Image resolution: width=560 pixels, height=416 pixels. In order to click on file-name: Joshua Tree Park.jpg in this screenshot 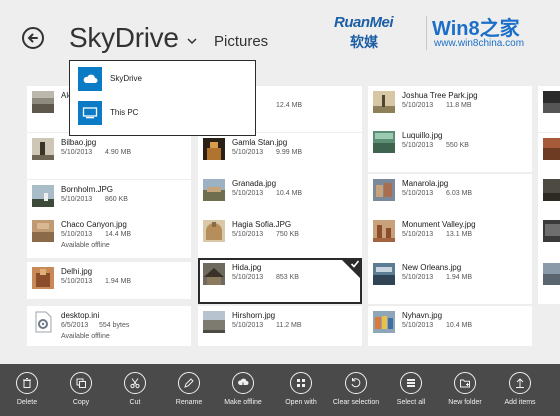, I will do `click(440, 95)`.